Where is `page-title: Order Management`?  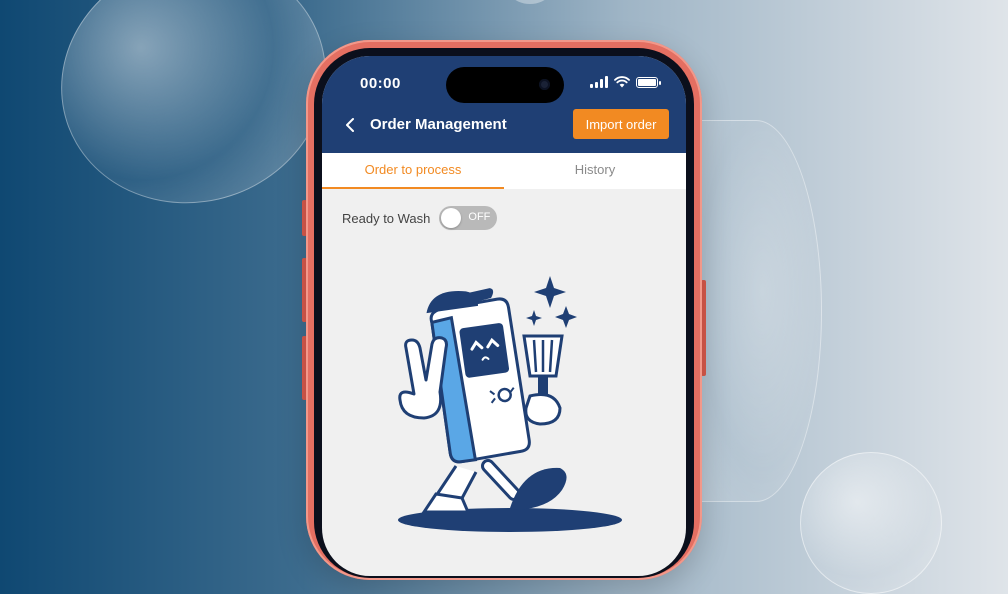 page-title: Order Management is located at coordinates (438, 124).